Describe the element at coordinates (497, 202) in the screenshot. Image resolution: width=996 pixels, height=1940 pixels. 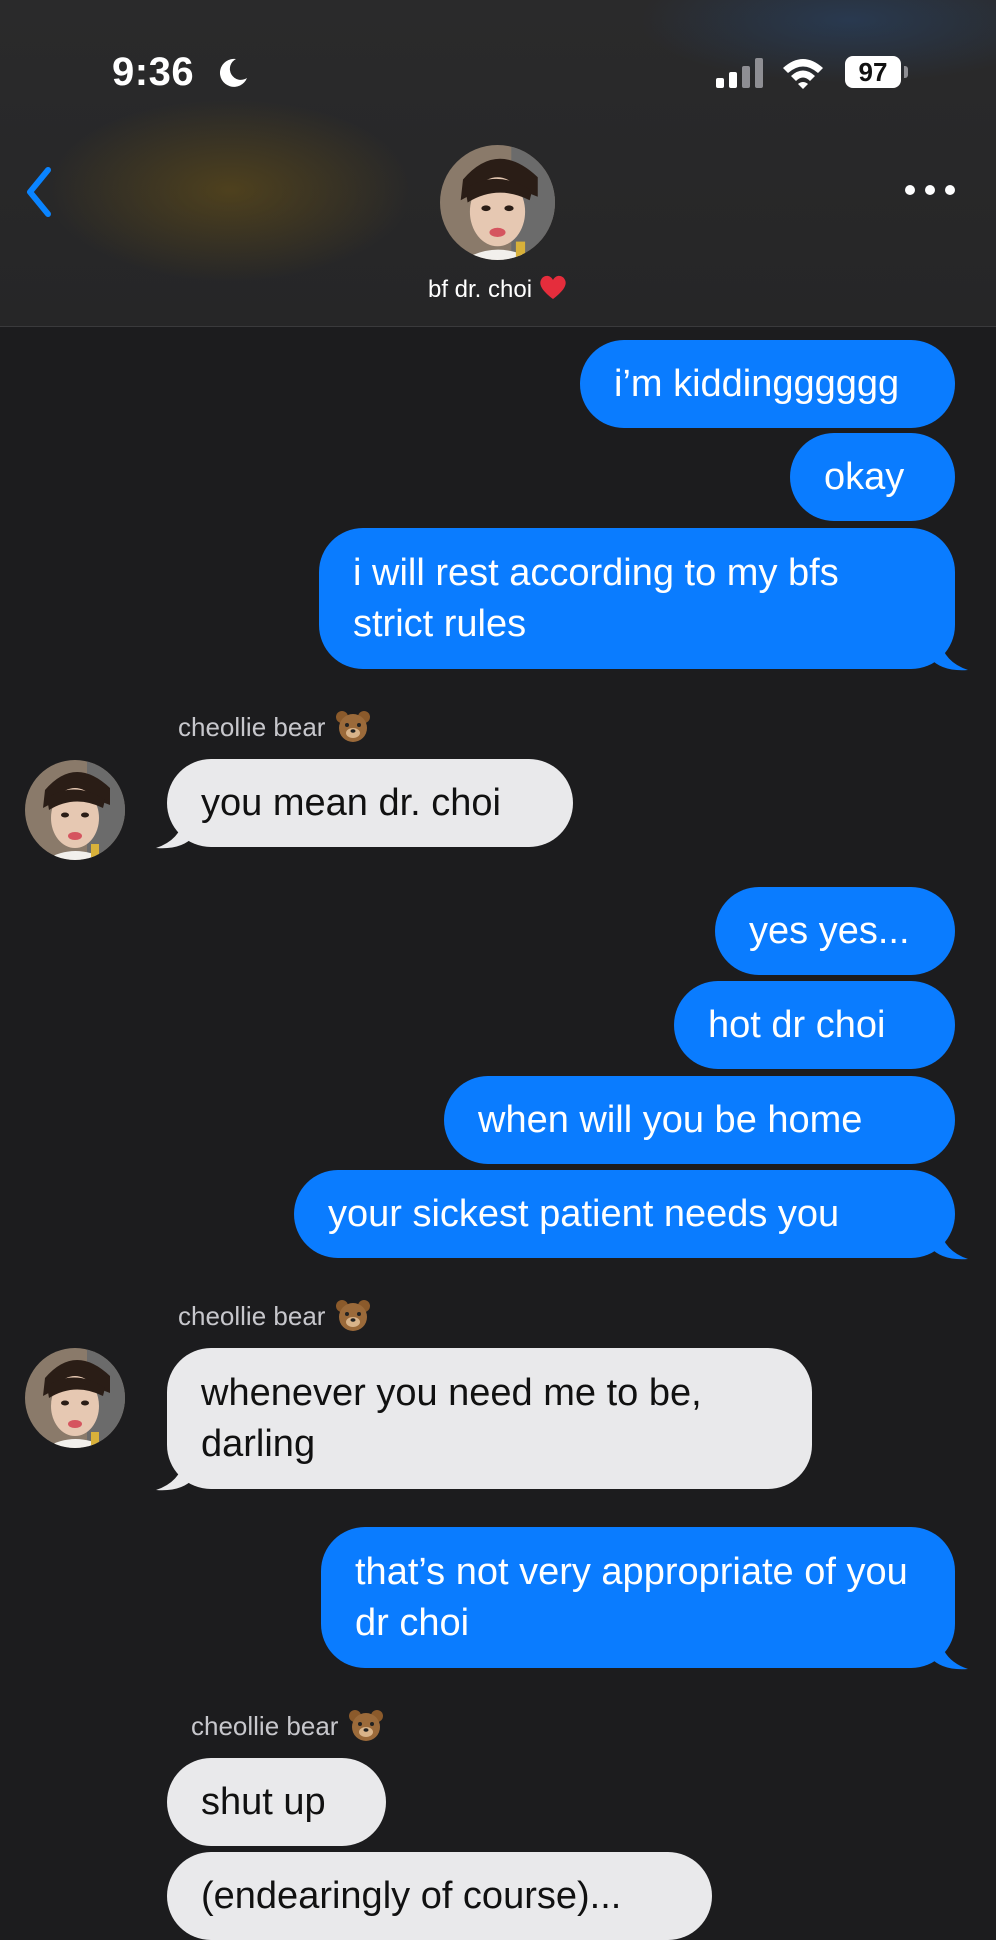
I see `contact-avatar` at that location.